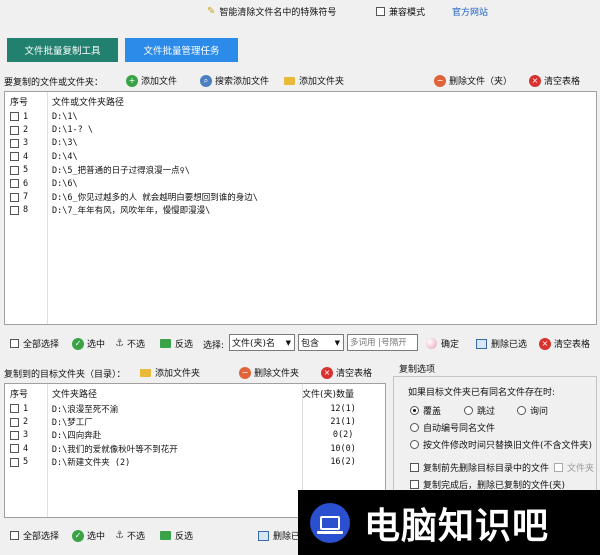 The width and height of the screenshot is (600, 555). What do you see at coordinates (155, 198) in the screenshot?
I see `row-path: D:\6_你见过越多的人 就会越明白要想回到谁的身边\` at bounding box center [155, 198].